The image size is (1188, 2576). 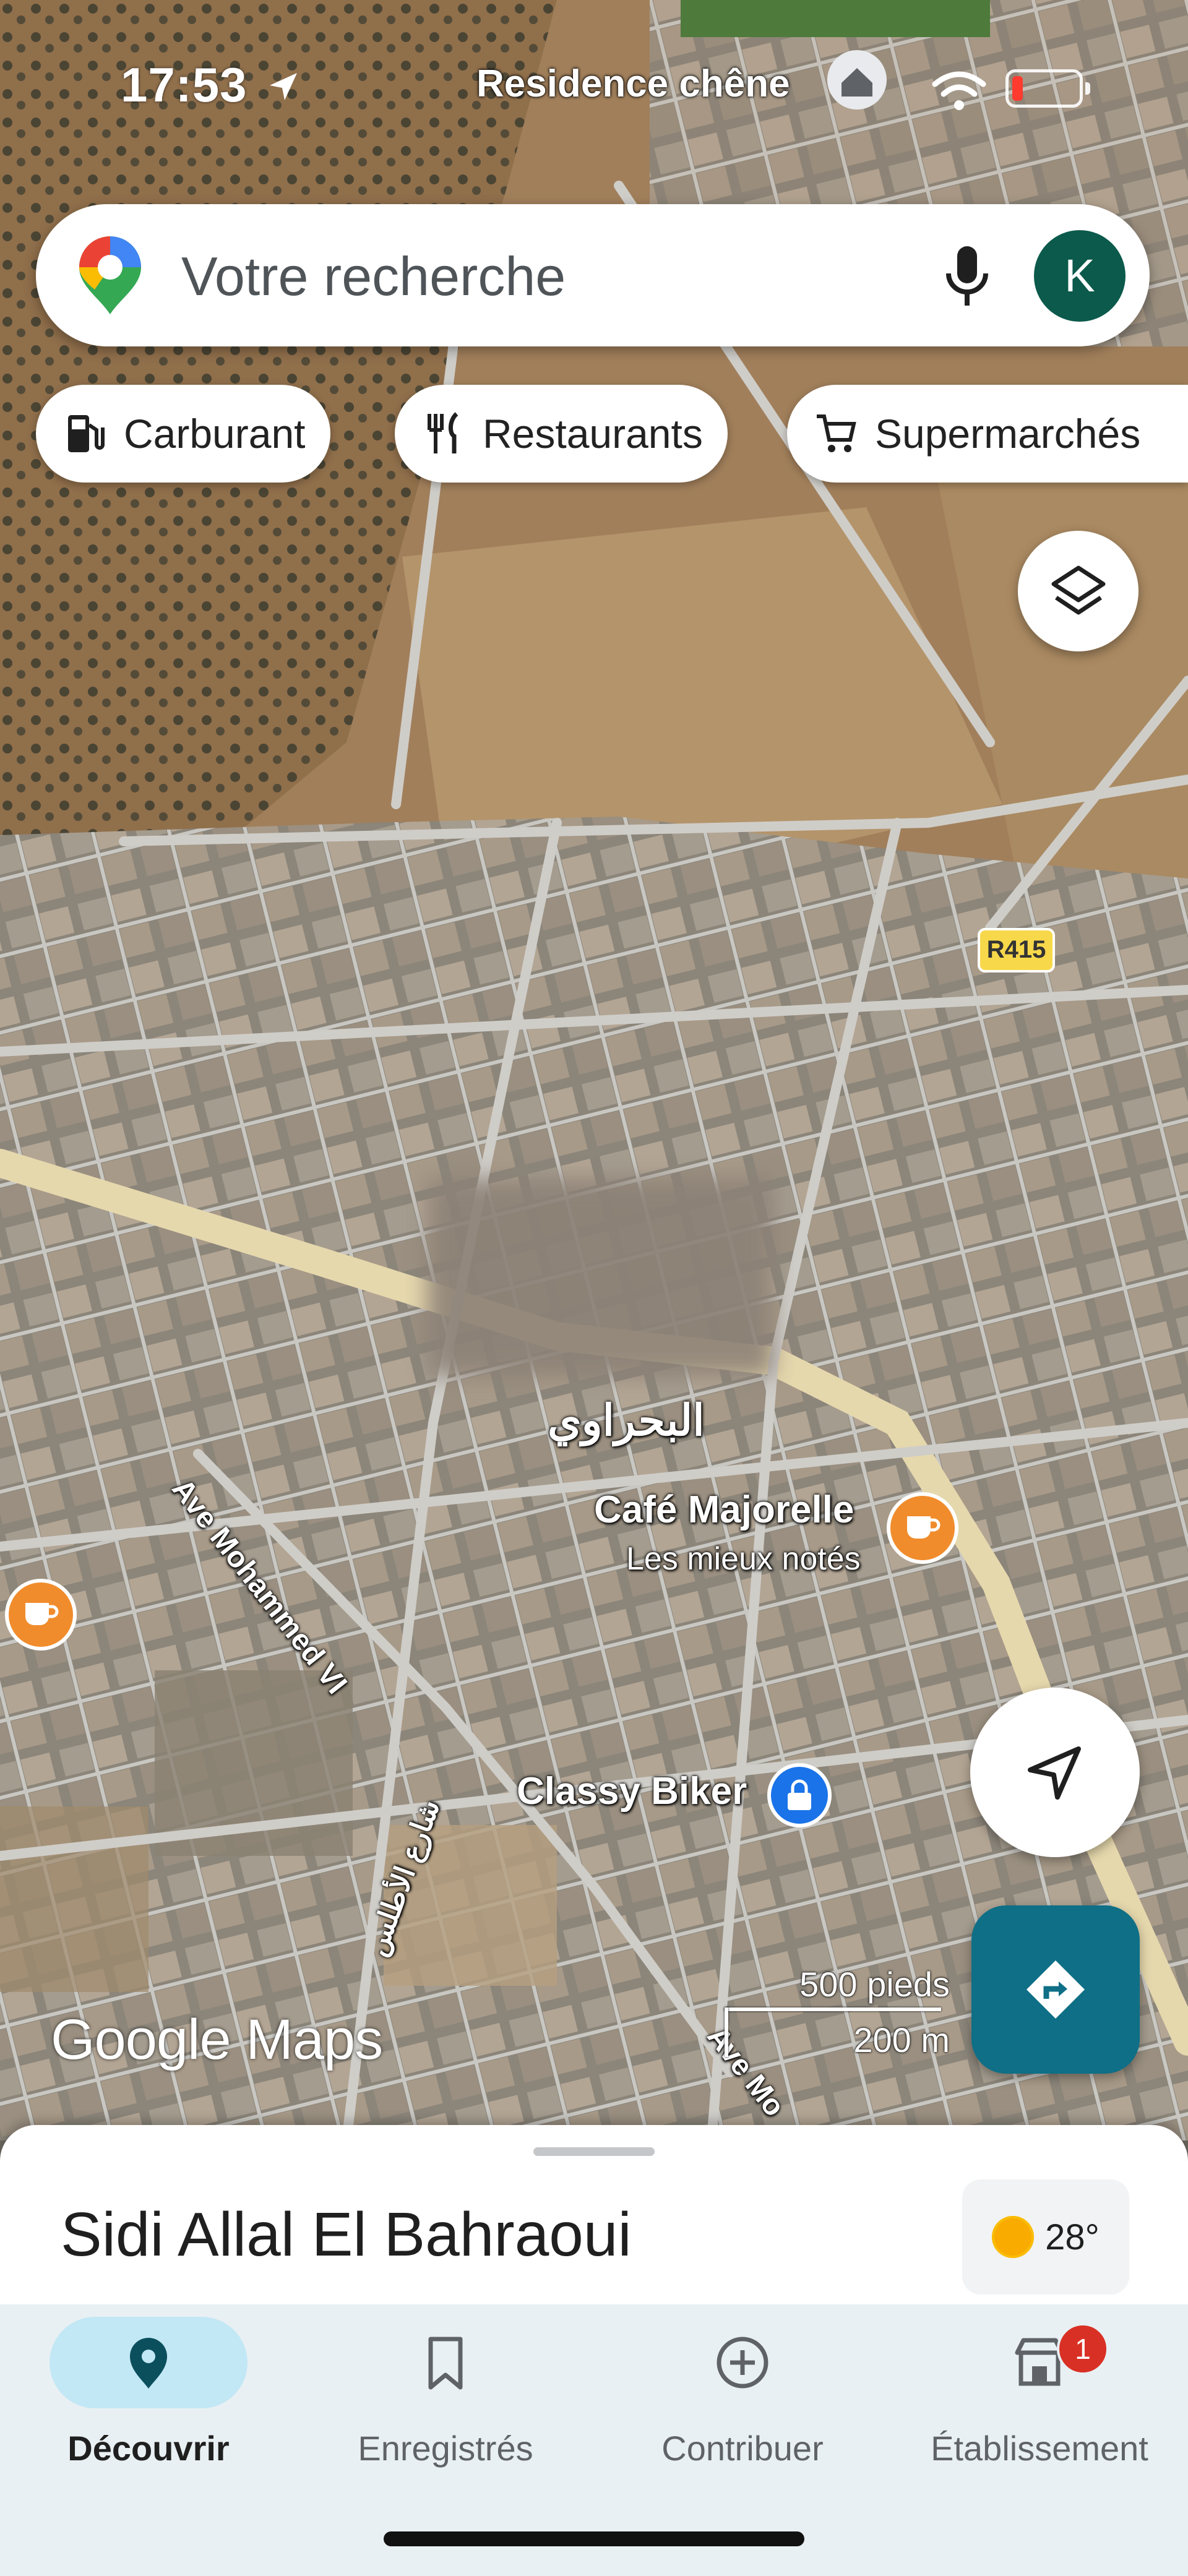 I want to click on microphone-icon, so click(x=967, y=277).